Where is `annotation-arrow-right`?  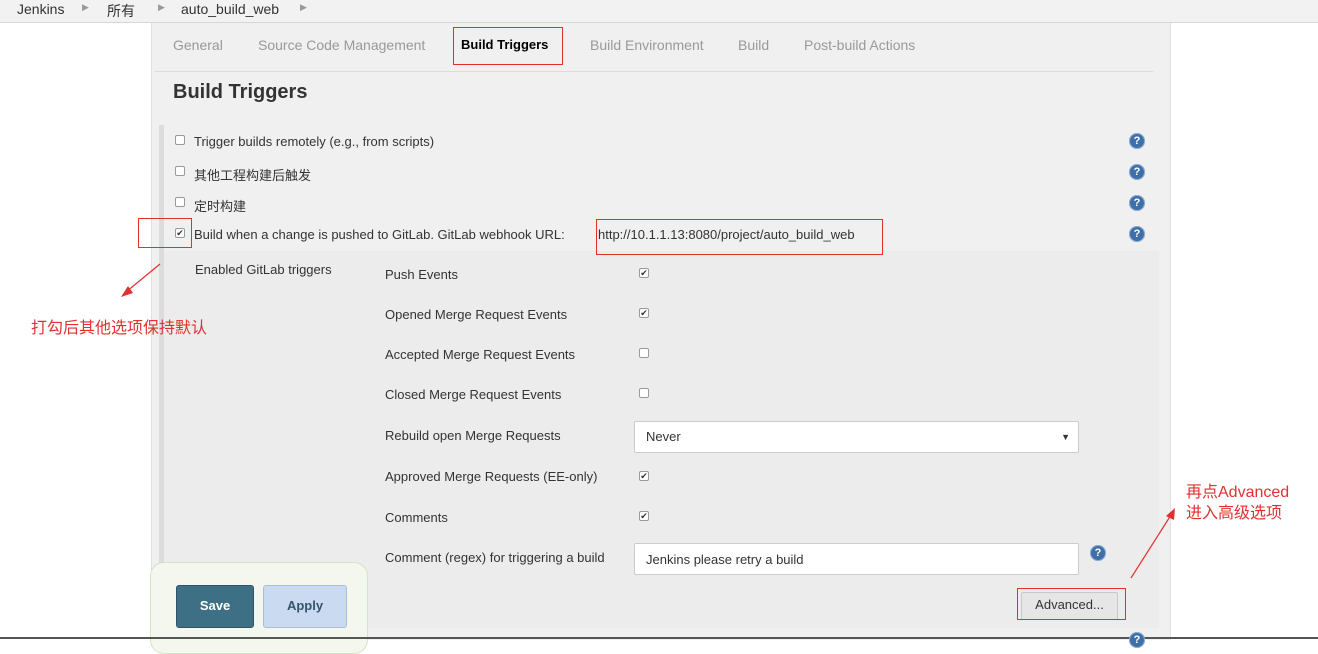
annotation-arrow-right is located at coordinates (1151, 546).